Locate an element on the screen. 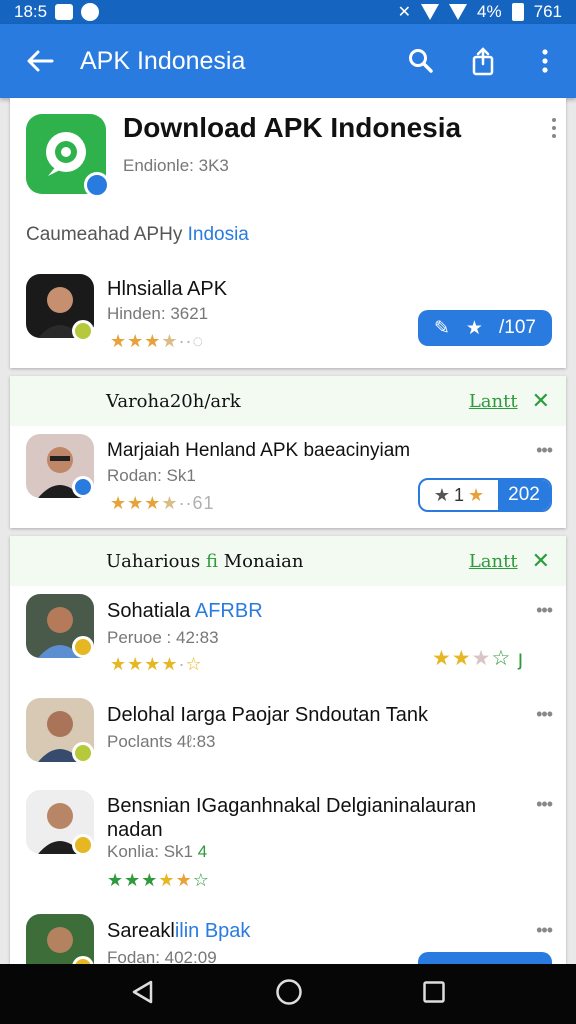  status-time: 18:5 is located at coordinates (31, 11).